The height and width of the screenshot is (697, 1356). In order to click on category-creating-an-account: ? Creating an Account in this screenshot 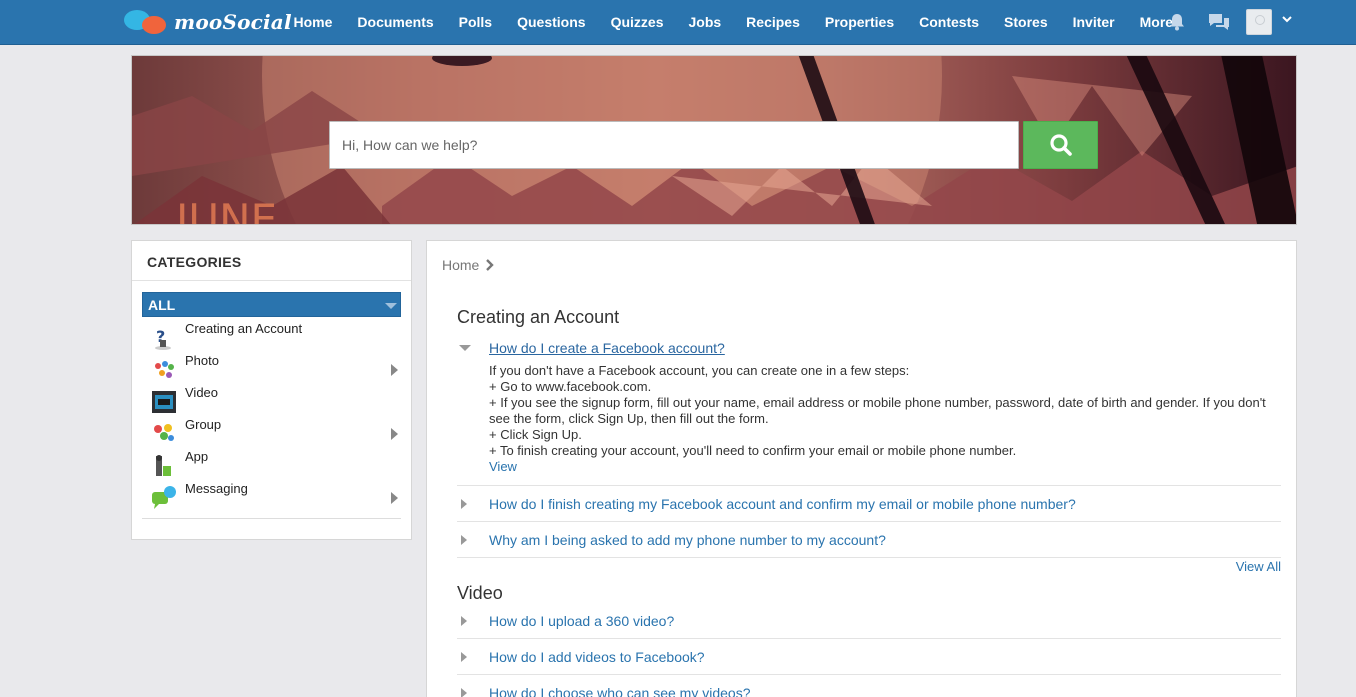, I will do `click(271, 335)`.